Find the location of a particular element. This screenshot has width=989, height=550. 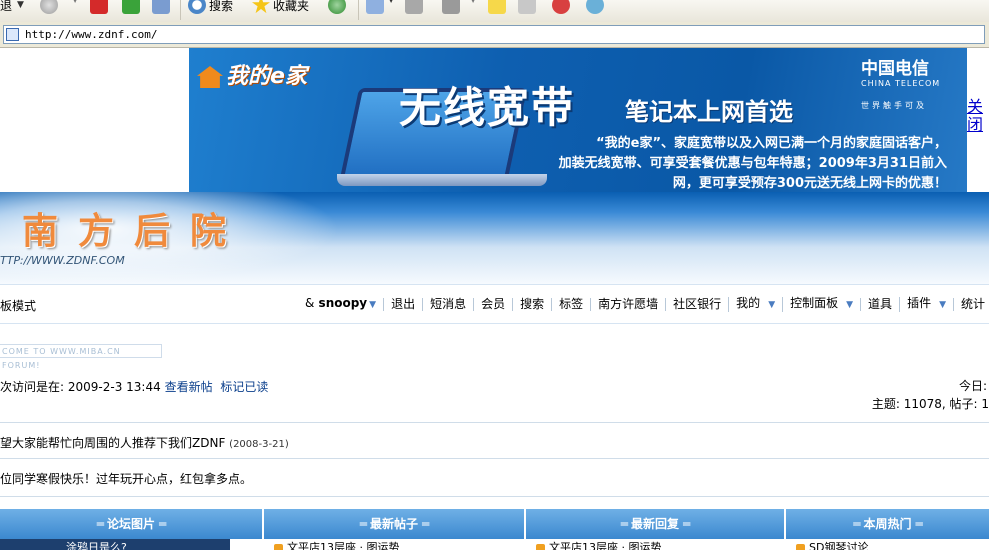

note-icon is located at coordinates (497, 7).